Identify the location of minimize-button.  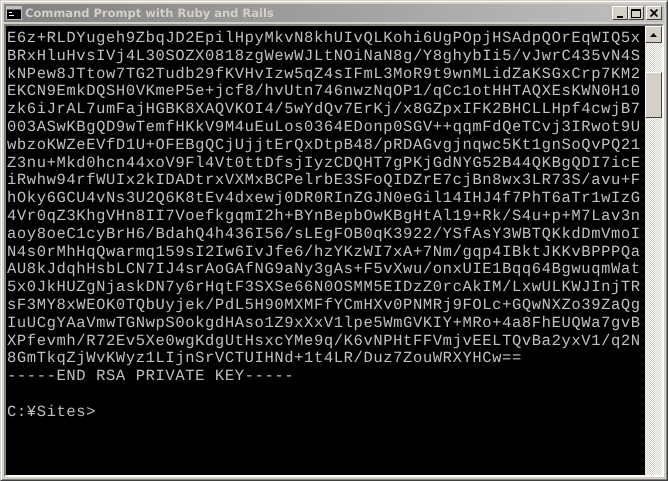
(620, 13).